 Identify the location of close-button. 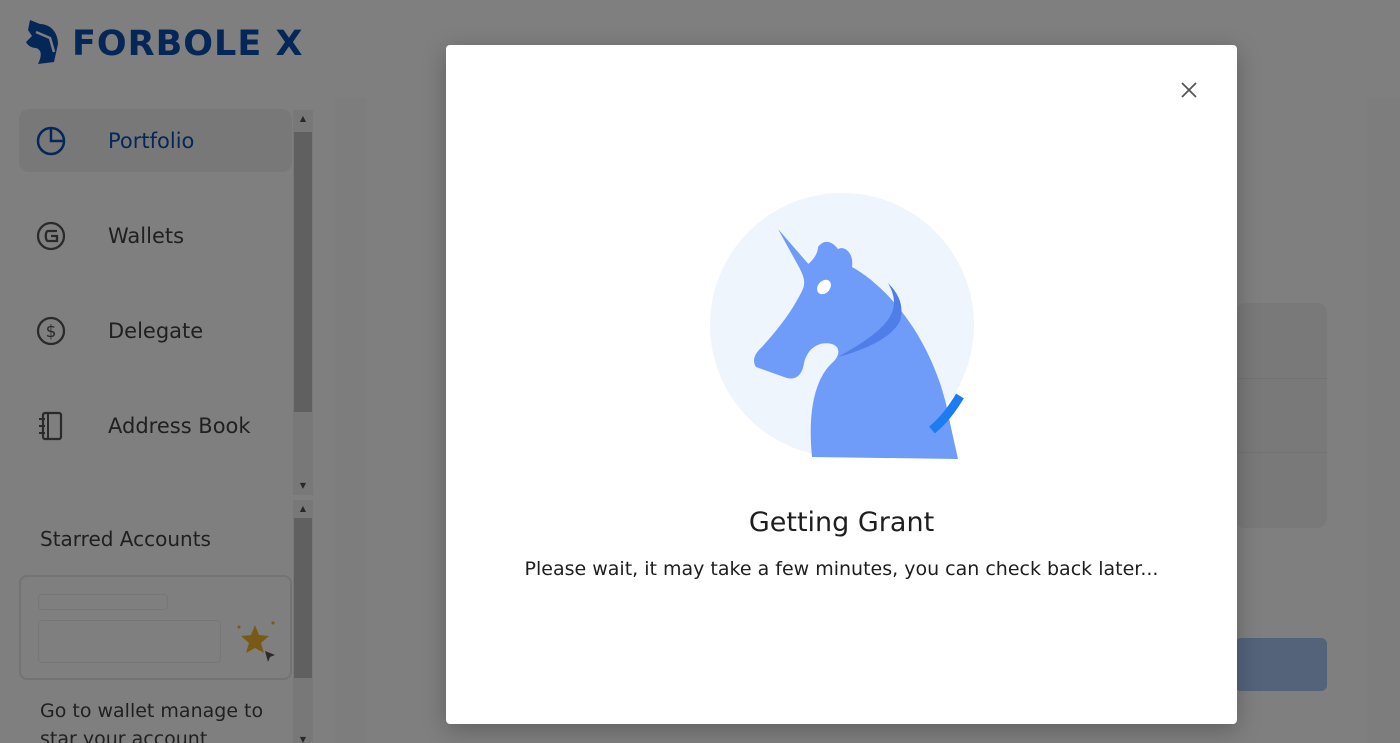
(1189, 92).